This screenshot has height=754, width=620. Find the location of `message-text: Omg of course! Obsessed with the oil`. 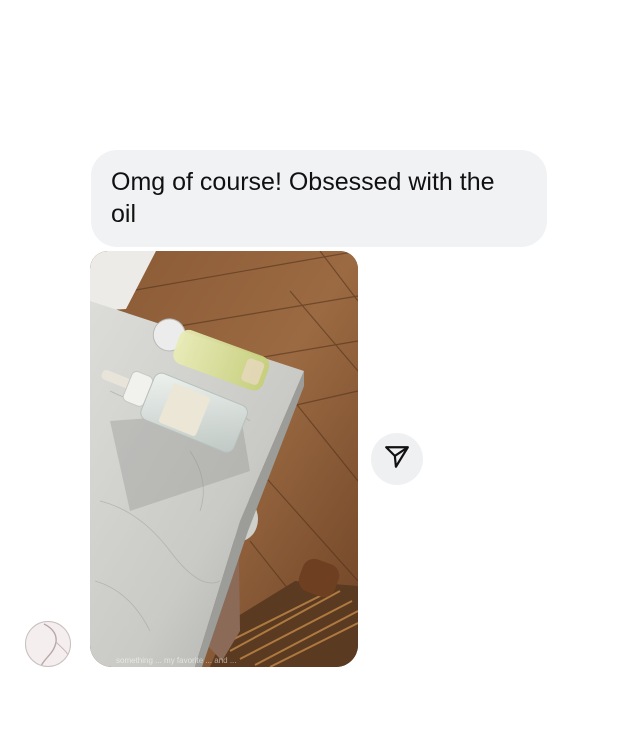

message-text: Omg of course! Obsessed with the oil is located at coordinates (303, 198).